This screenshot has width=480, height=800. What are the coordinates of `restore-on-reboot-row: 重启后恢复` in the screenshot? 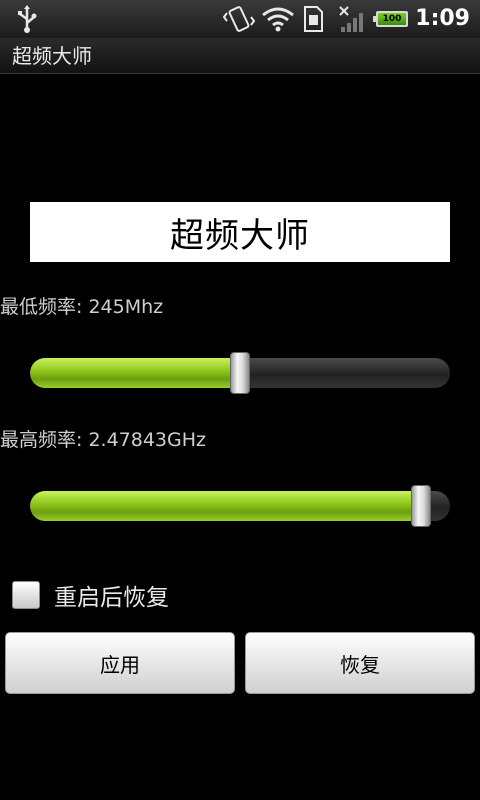 It's located at (90, 595).